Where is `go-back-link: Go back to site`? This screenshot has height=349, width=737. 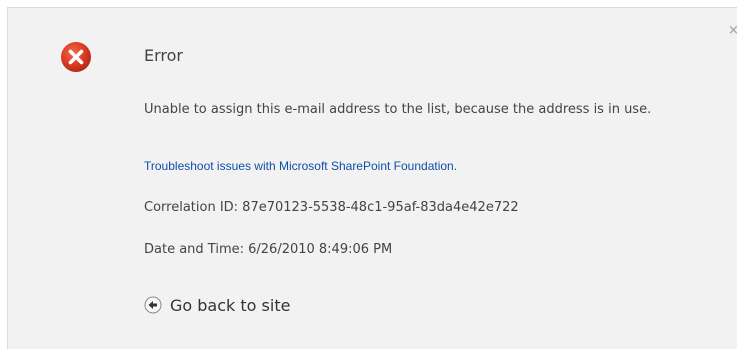
go-back-link: Go back to site is located at coordinates (217, 305).